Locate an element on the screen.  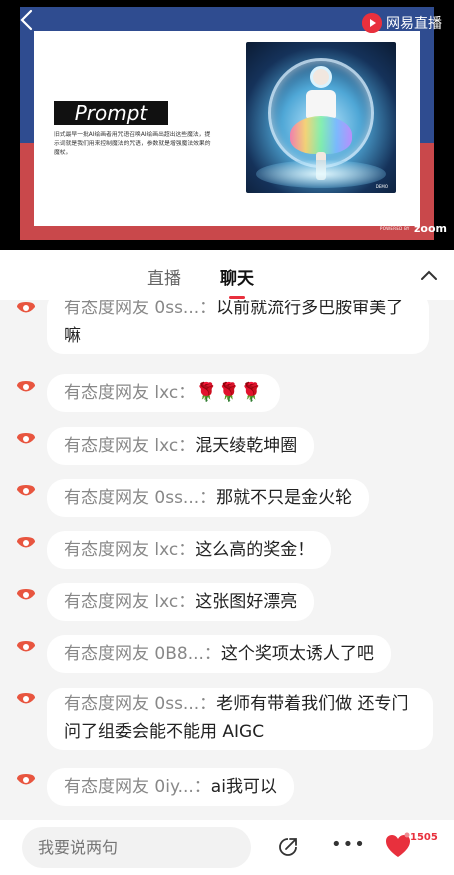
tab-bar: 直播 聊天 is located at coordinates (227, 275).